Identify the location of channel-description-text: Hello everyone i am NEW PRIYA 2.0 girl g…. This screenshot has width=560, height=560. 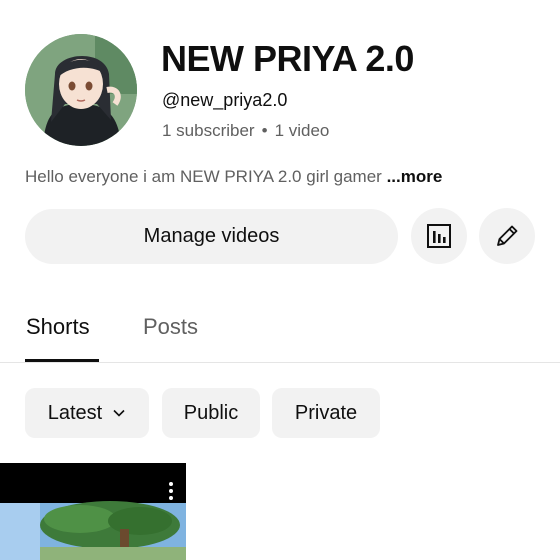
(203, 176).